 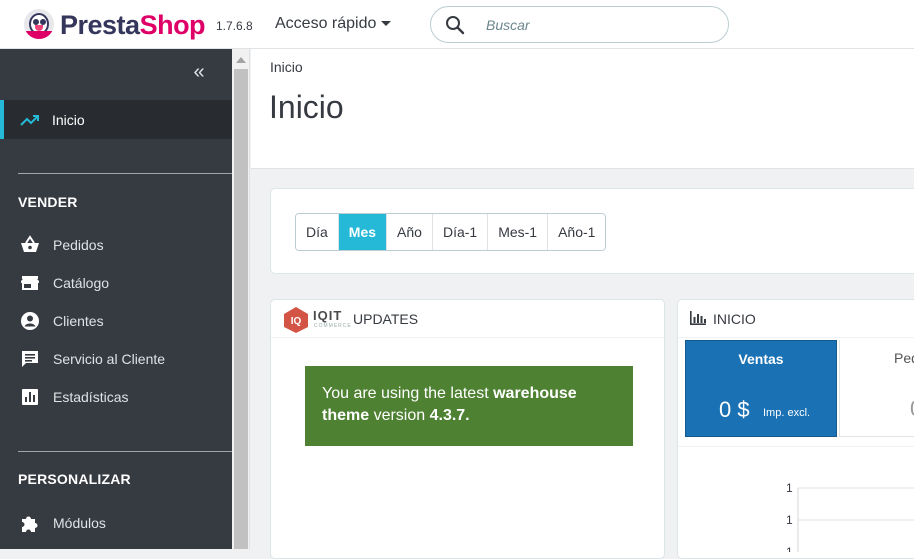 What do you see at coordinates (317, 232) in the screenshot?
I see `filter-dia-button: Día` at bounding box center [317, 232].